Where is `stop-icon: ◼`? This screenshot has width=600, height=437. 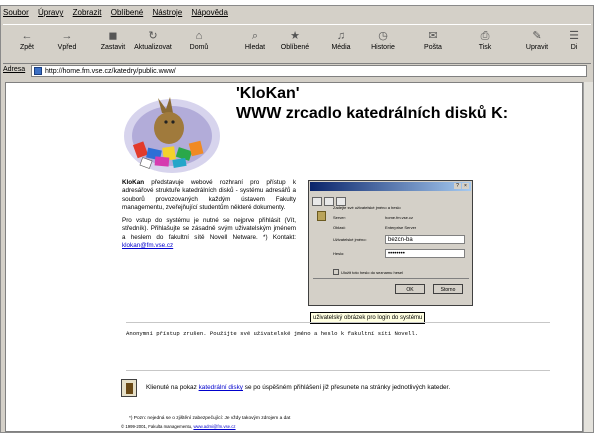 stop-icon: ◼ is located at coordinates (113, 36).